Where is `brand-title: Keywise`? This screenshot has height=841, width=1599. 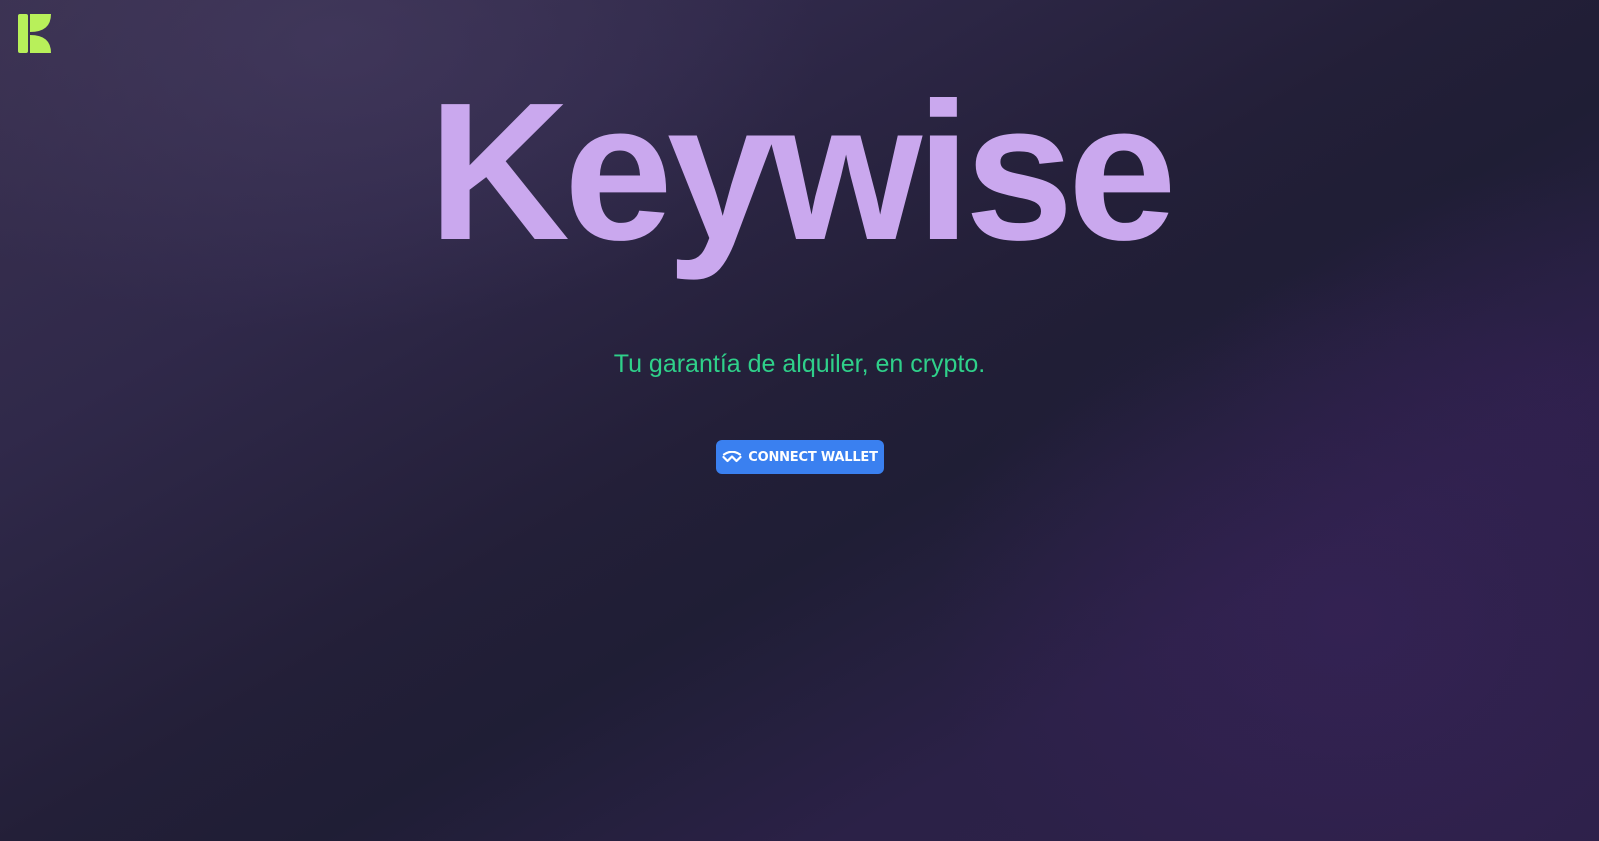
brand-title: Keywise is located at coordinates (802, 171).